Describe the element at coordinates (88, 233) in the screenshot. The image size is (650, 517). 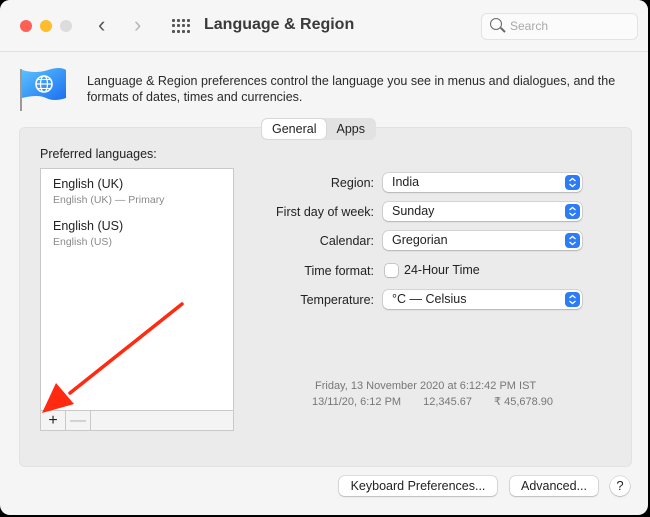
I see `list-item: English (US) English (US)` at that location.